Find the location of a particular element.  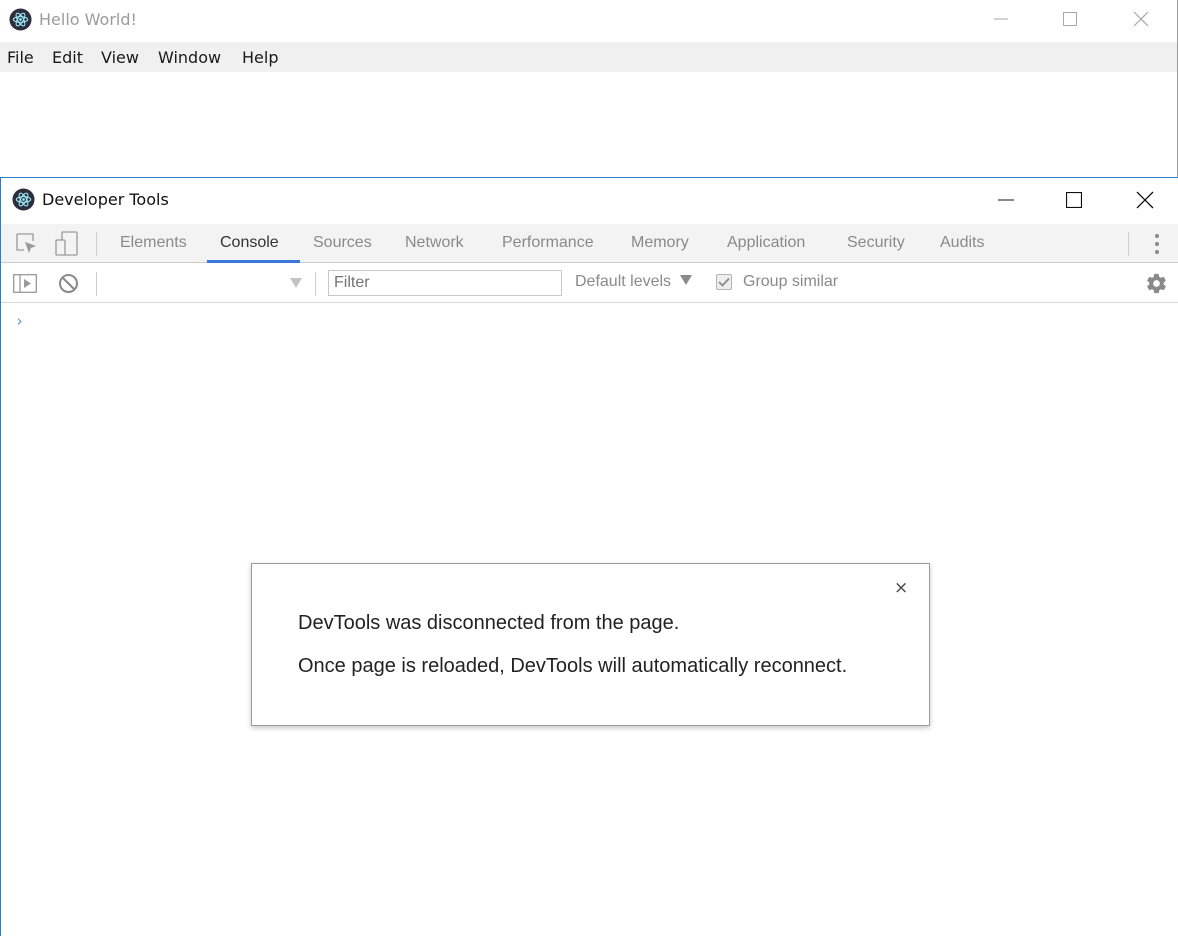

dialog-close-button: × is located at coordinates (901, 588).